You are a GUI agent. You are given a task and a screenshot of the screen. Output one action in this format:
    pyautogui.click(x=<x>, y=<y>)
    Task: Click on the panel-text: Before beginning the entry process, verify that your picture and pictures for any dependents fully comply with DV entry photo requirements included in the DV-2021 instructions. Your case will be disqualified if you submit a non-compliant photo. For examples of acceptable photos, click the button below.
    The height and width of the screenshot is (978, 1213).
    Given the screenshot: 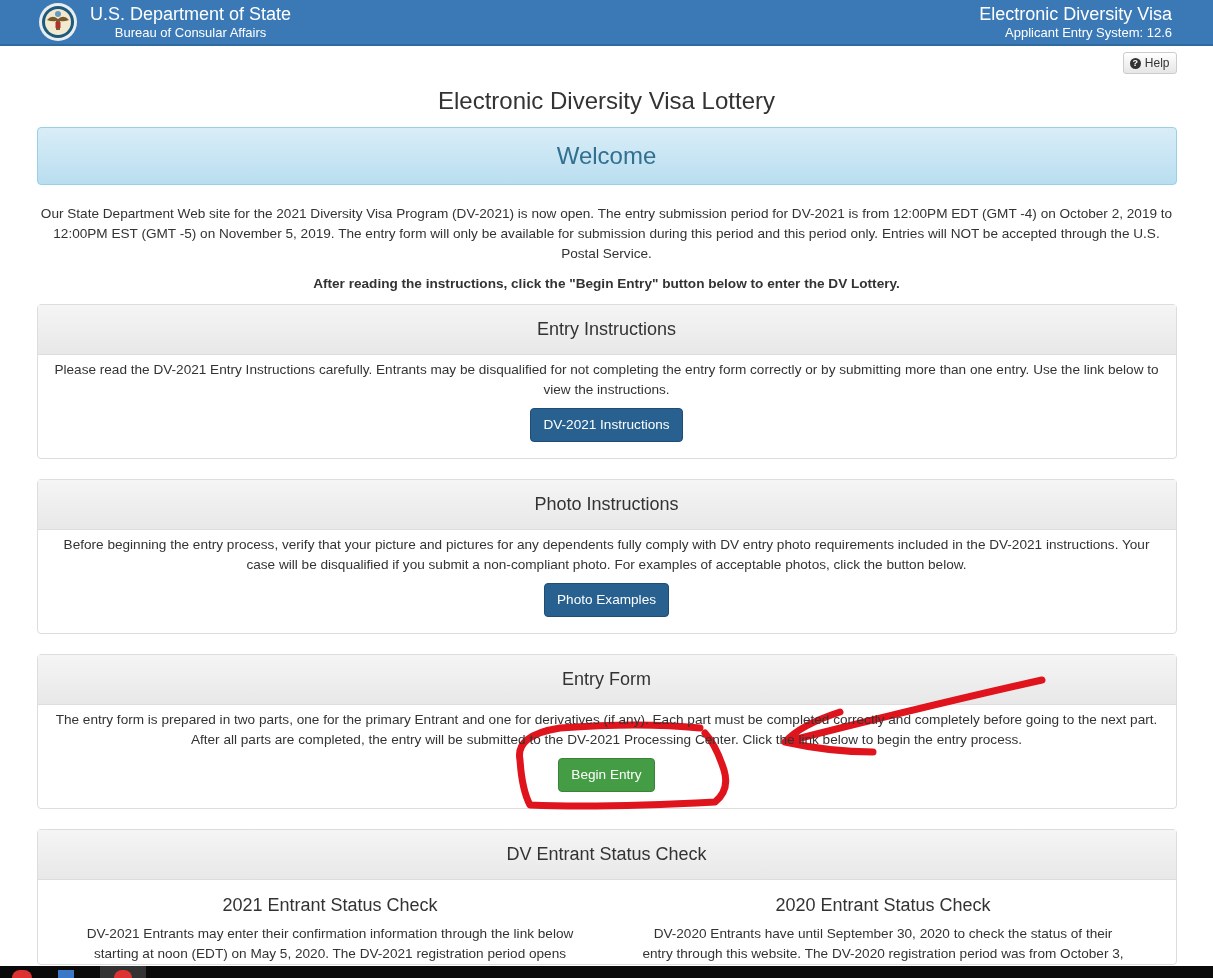 What is the action you would take?
    pyautogui.click(x=606, y=555)
    